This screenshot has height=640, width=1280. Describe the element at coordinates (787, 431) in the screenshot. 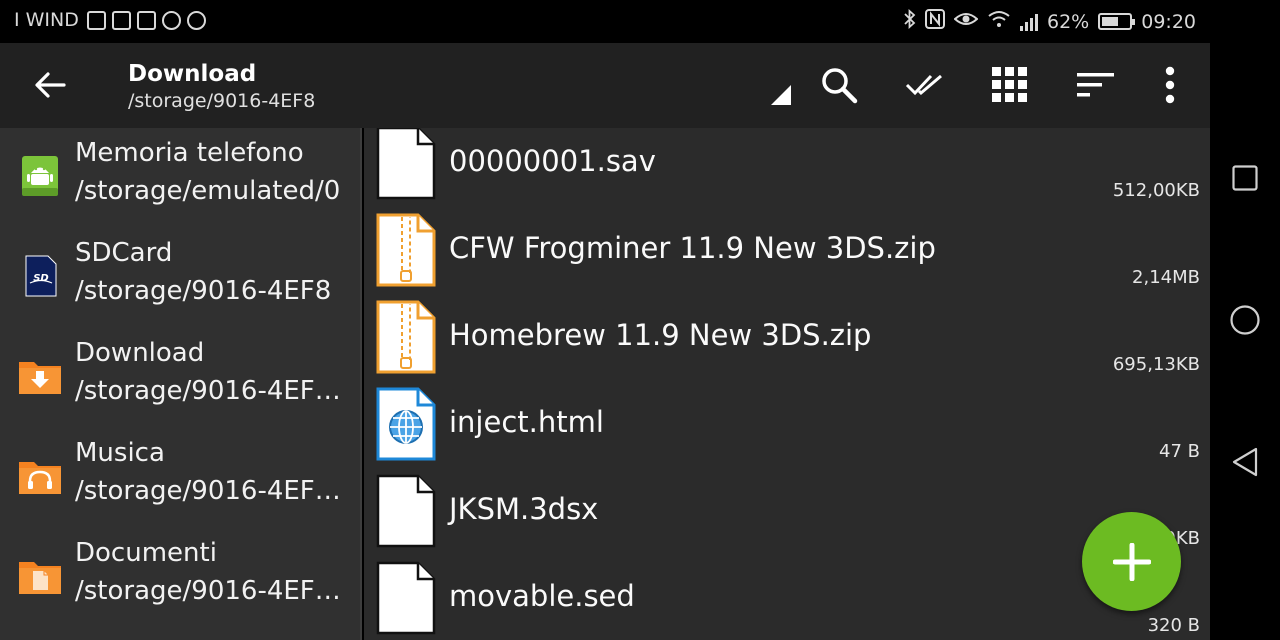

I see `file-row: inject.html 47 B` at that location.